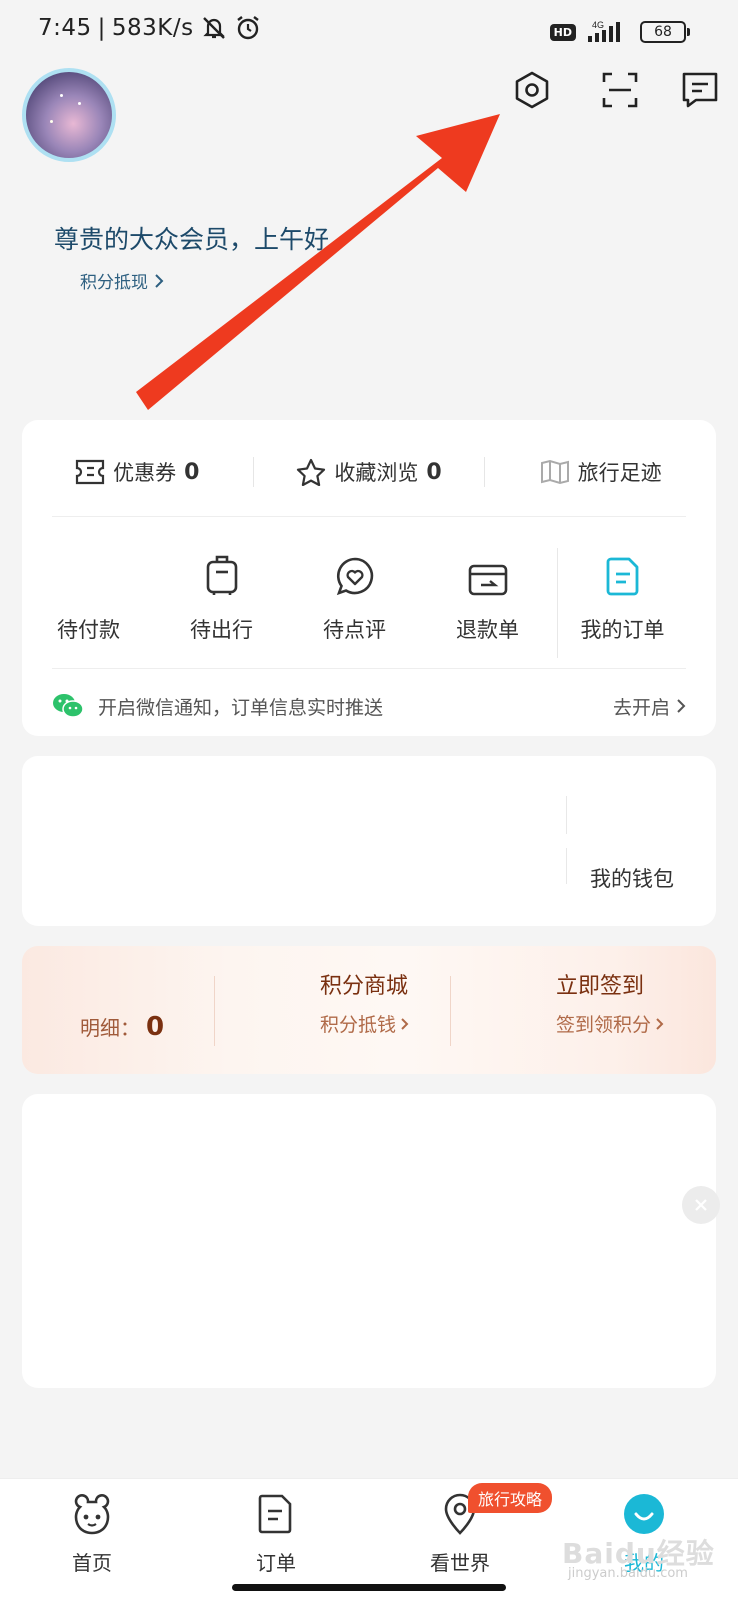 The width and height of the screenshot is (738, 1600). I want to click on points-detail: 明细： 0, so click(122, 1027).